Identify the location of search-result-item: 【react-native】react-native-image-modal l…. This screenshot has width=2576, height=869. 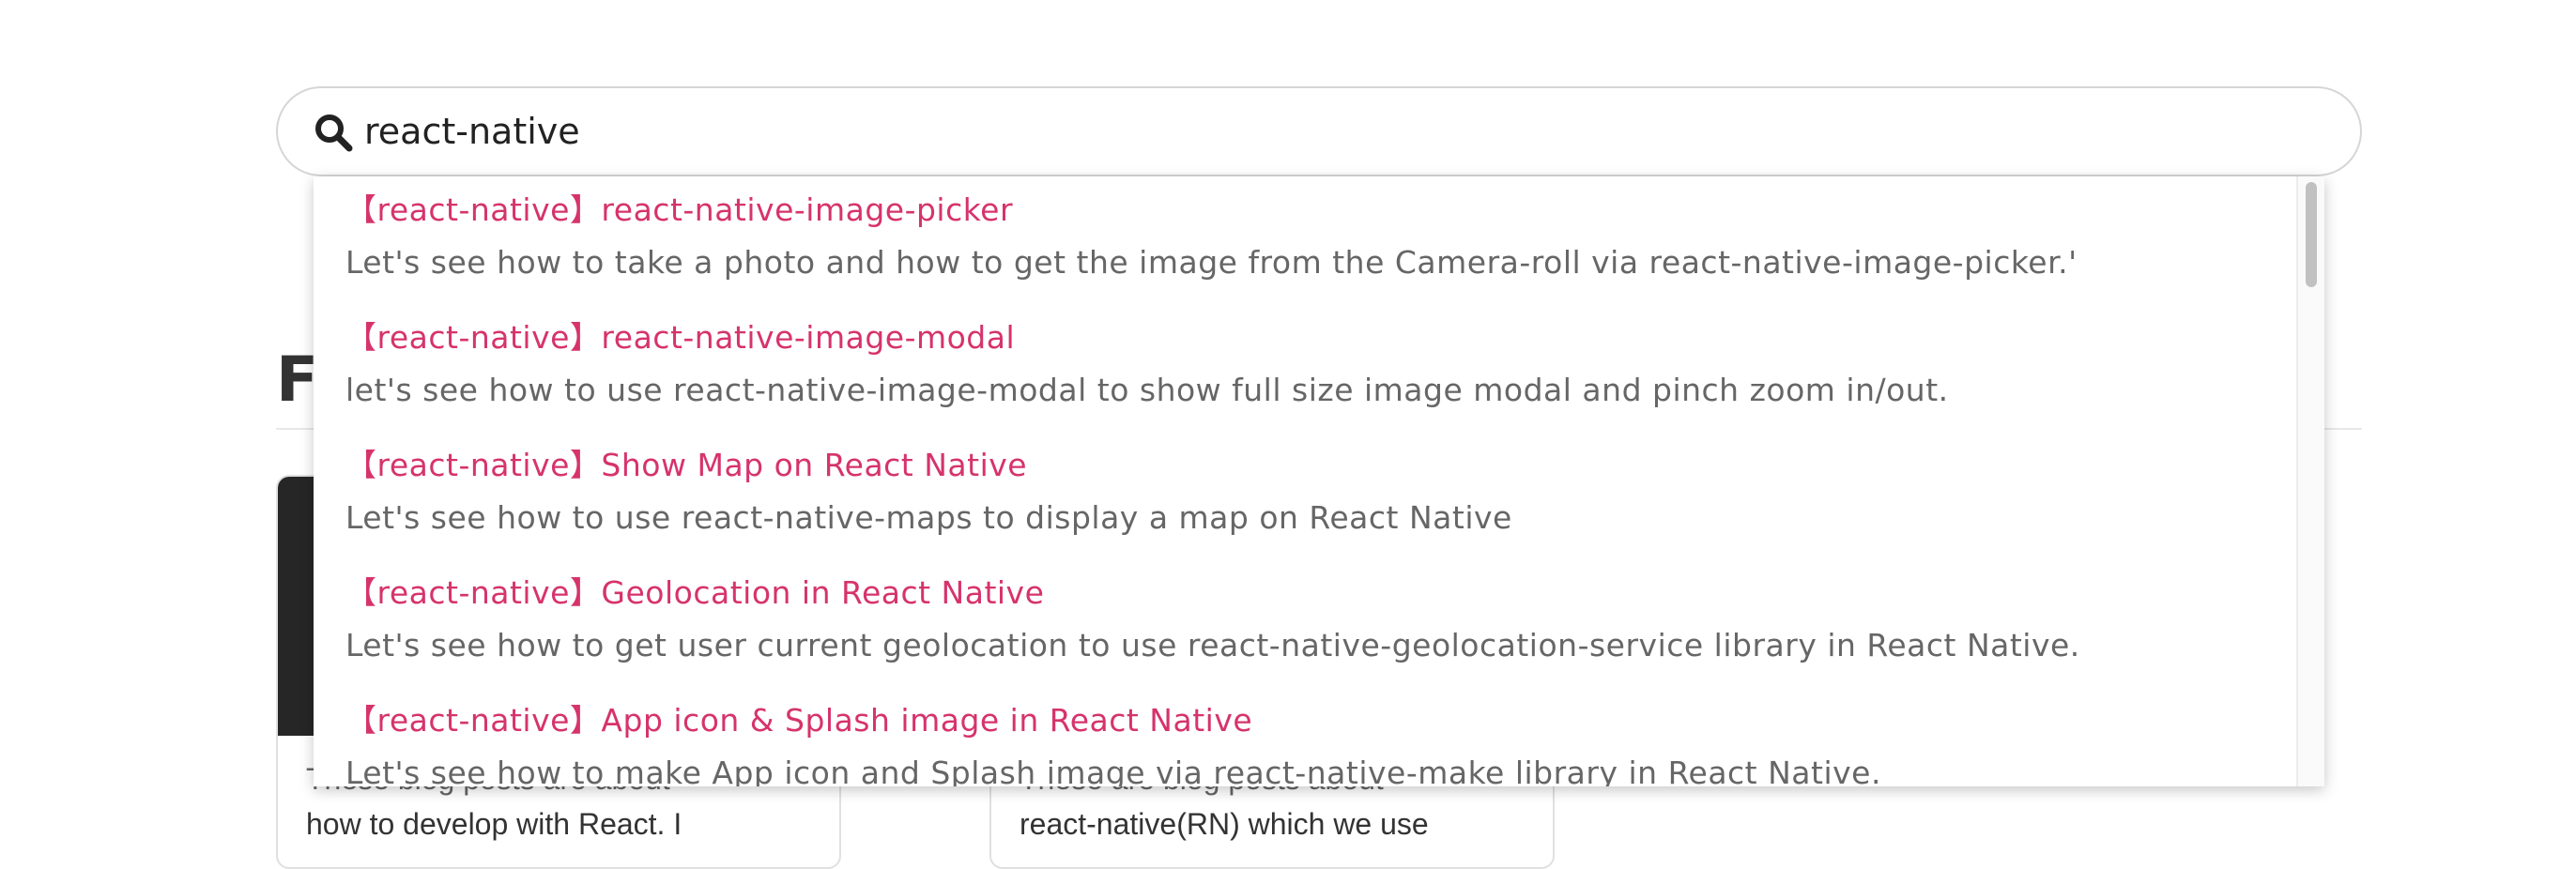
(1317, 368).